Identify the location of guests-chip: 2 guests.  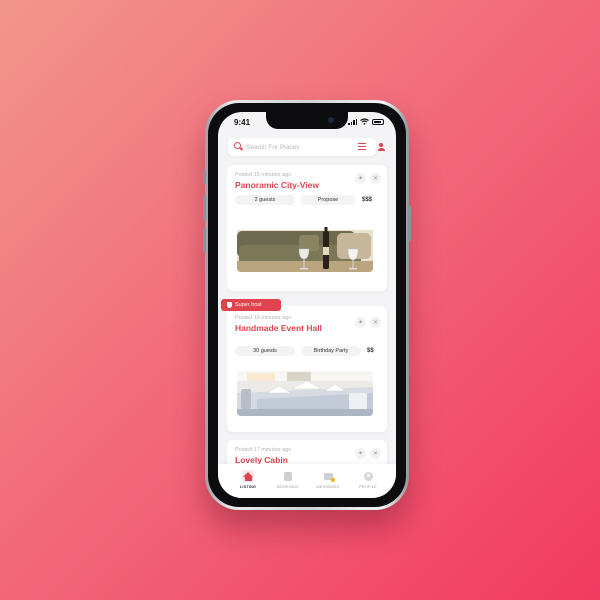
(265, 200).